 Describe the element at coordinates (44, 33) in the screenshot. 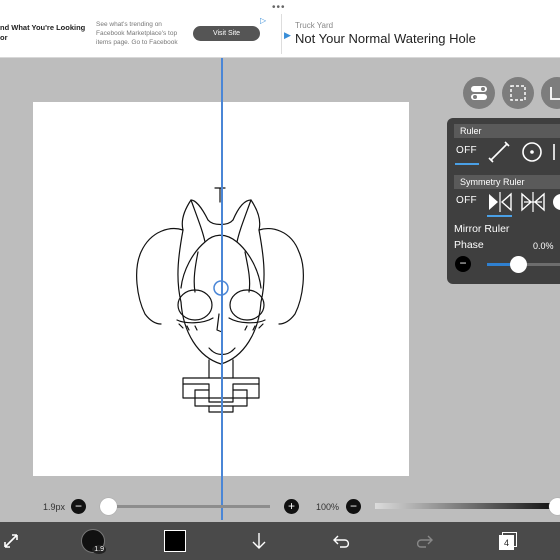

I see `ad-left-title: nd What You're Looking or` at that location.